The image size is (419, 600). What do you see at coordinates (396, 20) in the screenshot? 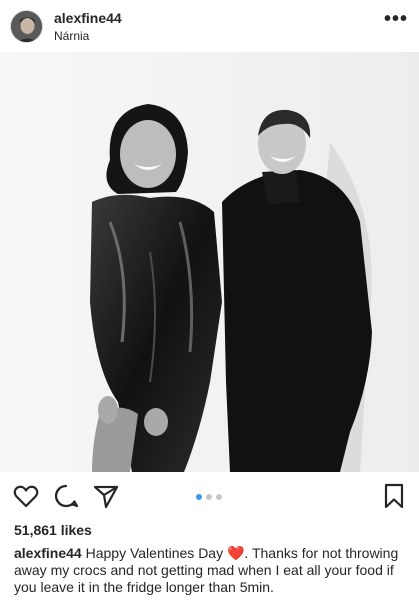
I see `more-options-icon: •••` at bounding box center [396, 20].